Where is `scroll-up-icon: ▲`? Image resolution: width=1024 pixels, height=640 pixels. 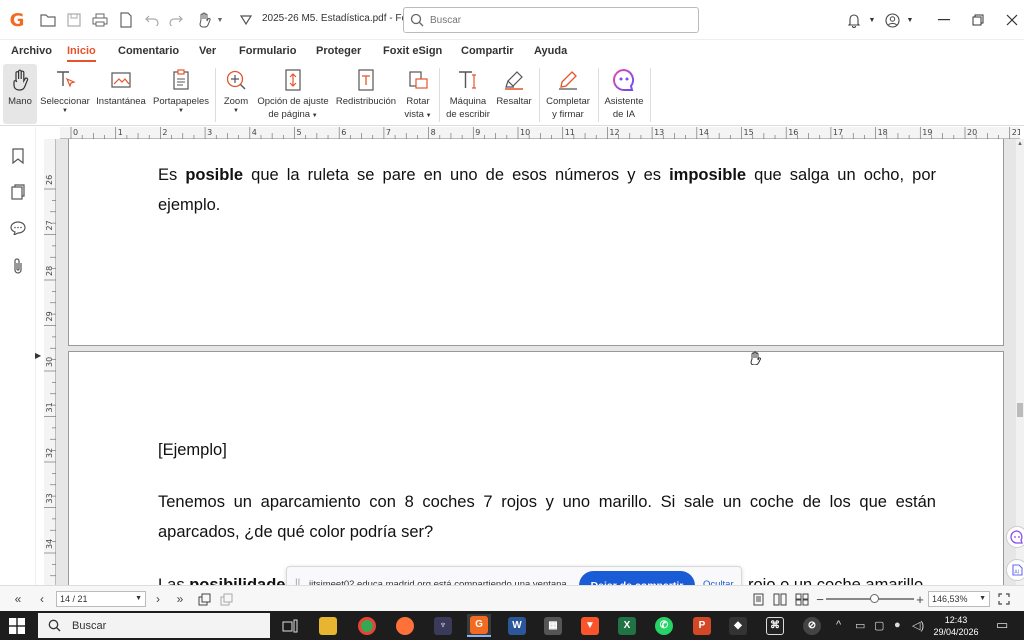 scroll-up-icon: ▲ is located at coordinates (1020, 144).